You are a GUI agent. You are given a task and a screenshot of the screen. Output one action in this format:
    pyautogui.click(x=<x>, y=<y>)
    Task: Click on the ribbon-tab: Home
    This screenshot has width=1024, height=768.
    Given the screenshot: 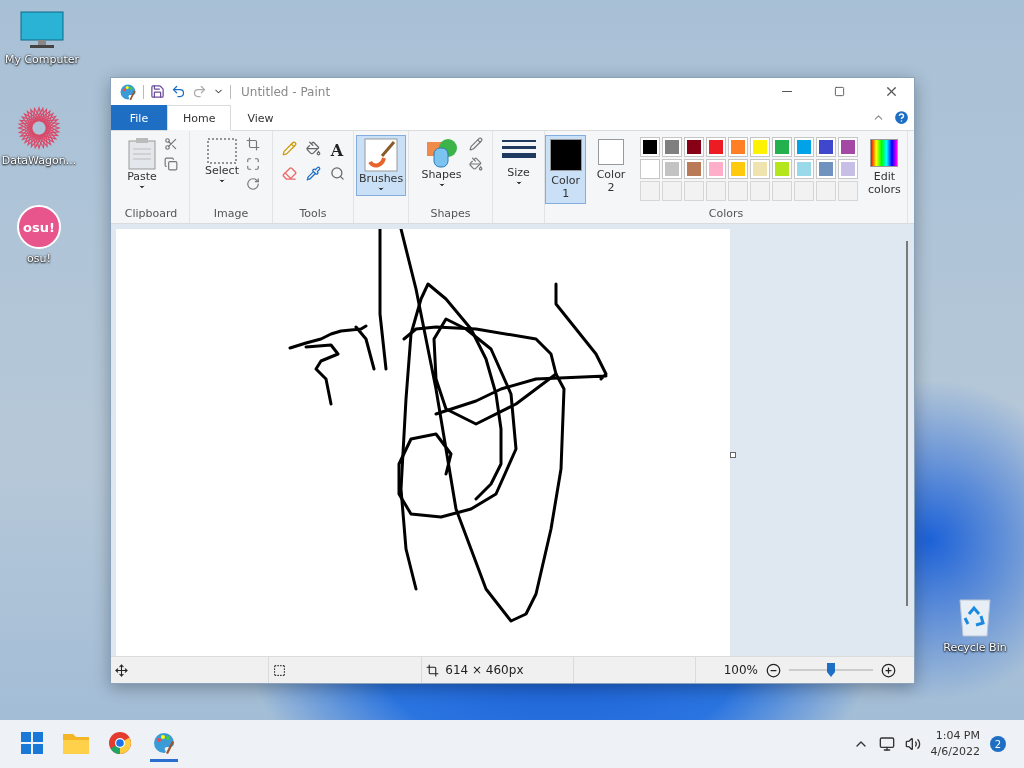 What is the action you would take?
    pyautogui.click(x=199, y=118)
    